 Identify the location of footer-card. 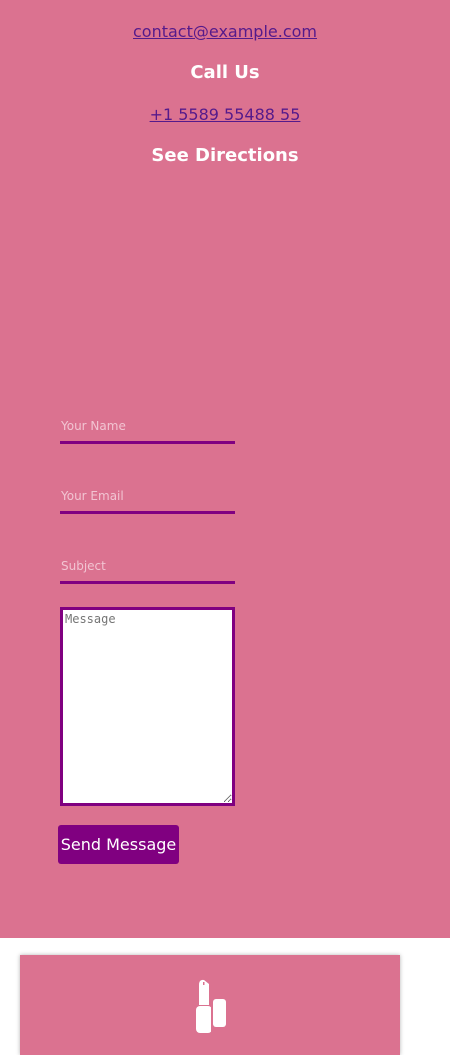
(210, 1005).